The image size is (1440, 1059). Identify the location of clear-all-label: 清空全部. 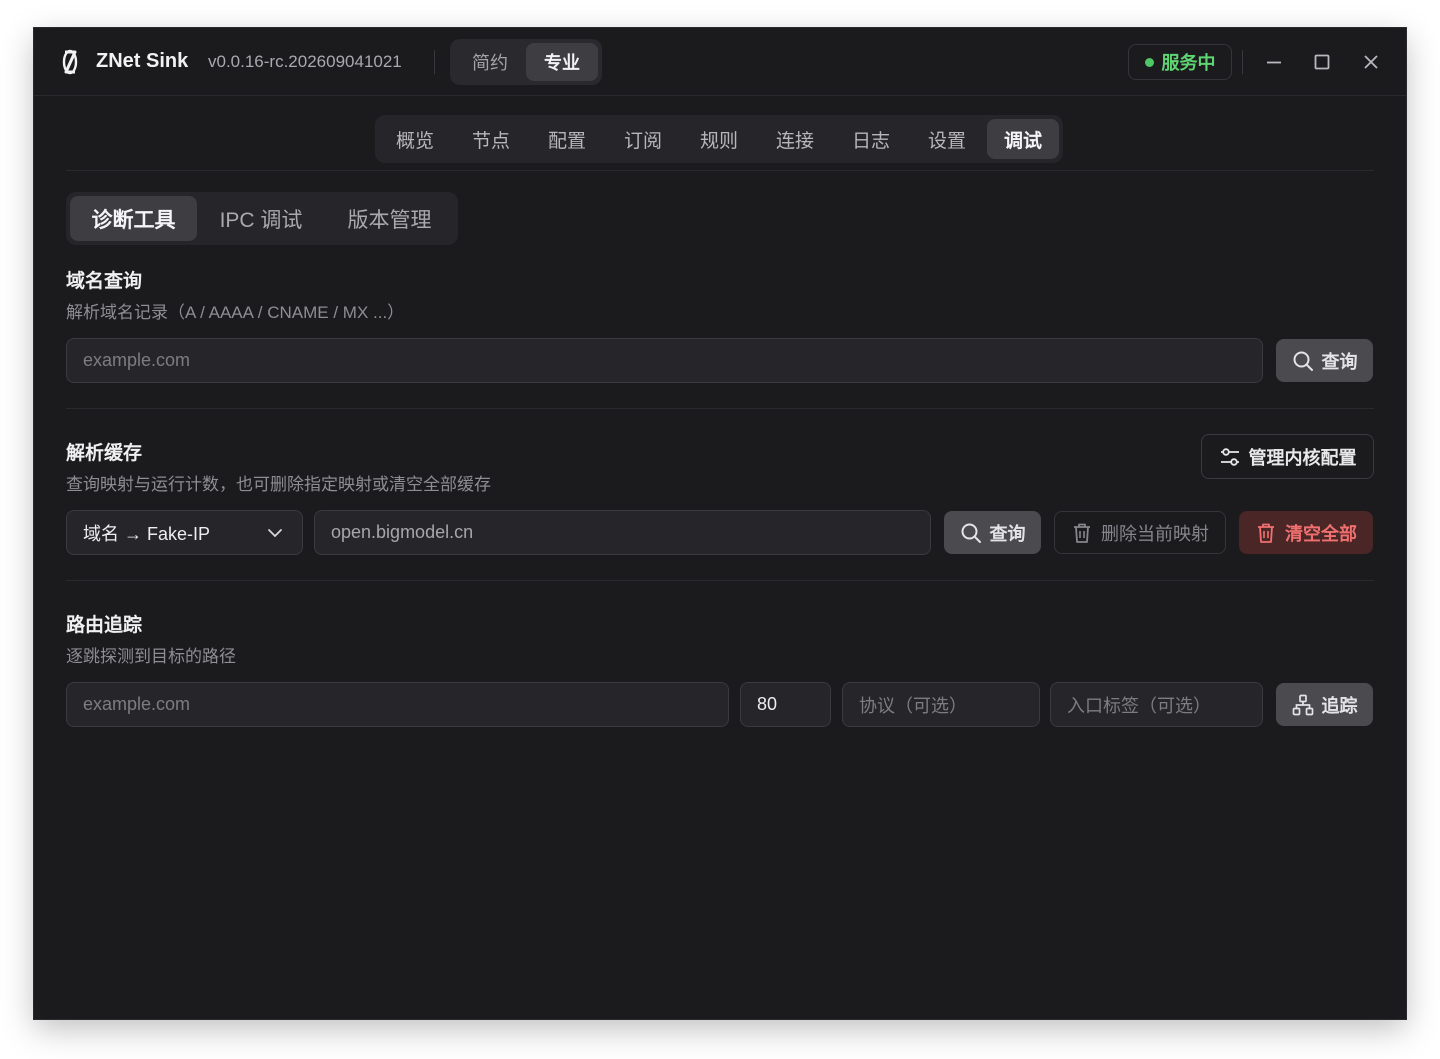
(1321, 533).